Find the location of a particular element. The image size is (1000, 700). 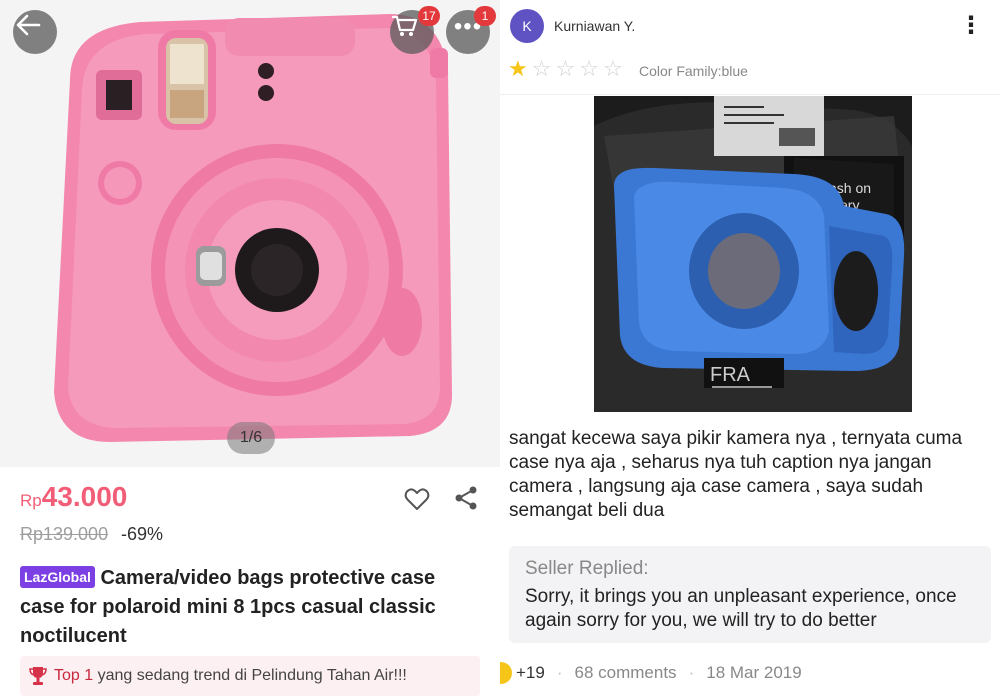

avatar: K is located at coordinates (527, 26).